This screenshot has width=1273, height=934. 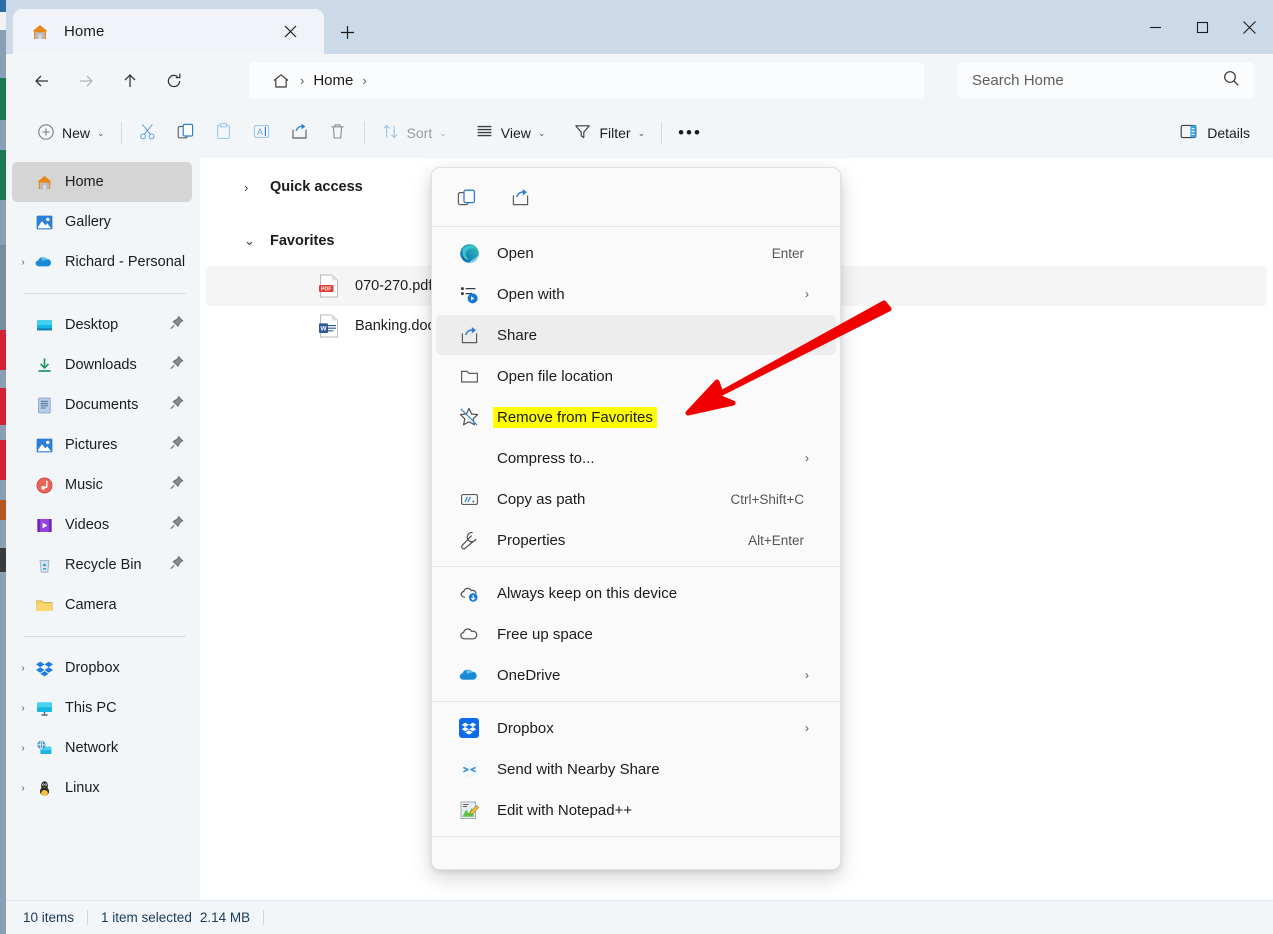 What do you see at coordinates (347, 32) in the screenshot?
I see `new-tab-button` at bounding box center [347, 32].